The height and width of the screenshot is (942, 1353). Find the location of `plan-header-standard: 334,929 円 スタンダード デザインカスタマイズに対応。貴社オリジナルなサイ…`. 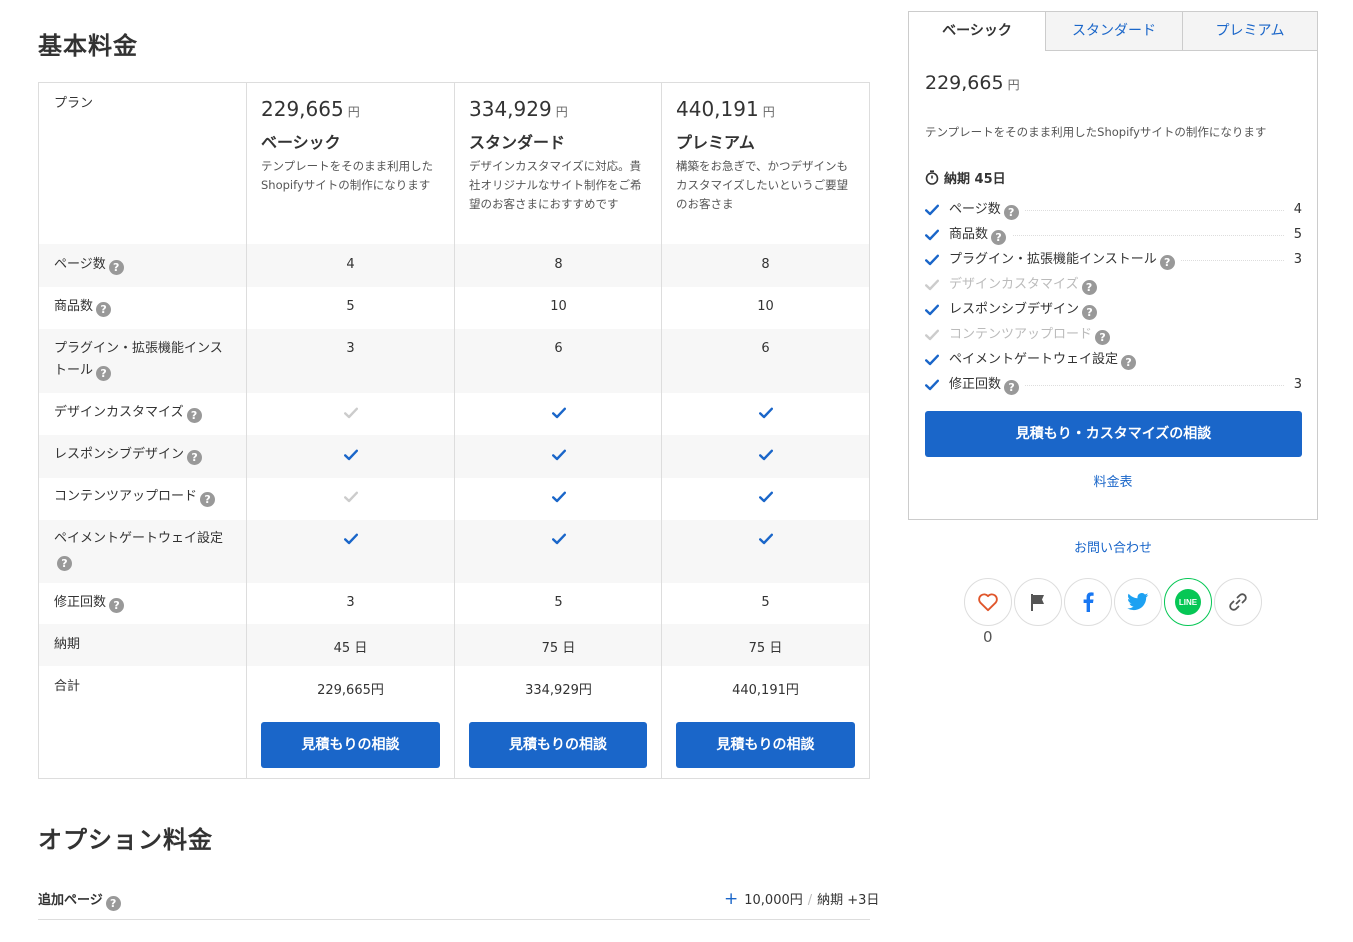

plan-header-standard: 334,929 円 スタンダード デザインカスタマイズに対応。貴社オリジナルなサイ… is located at coordinates (558, 148).